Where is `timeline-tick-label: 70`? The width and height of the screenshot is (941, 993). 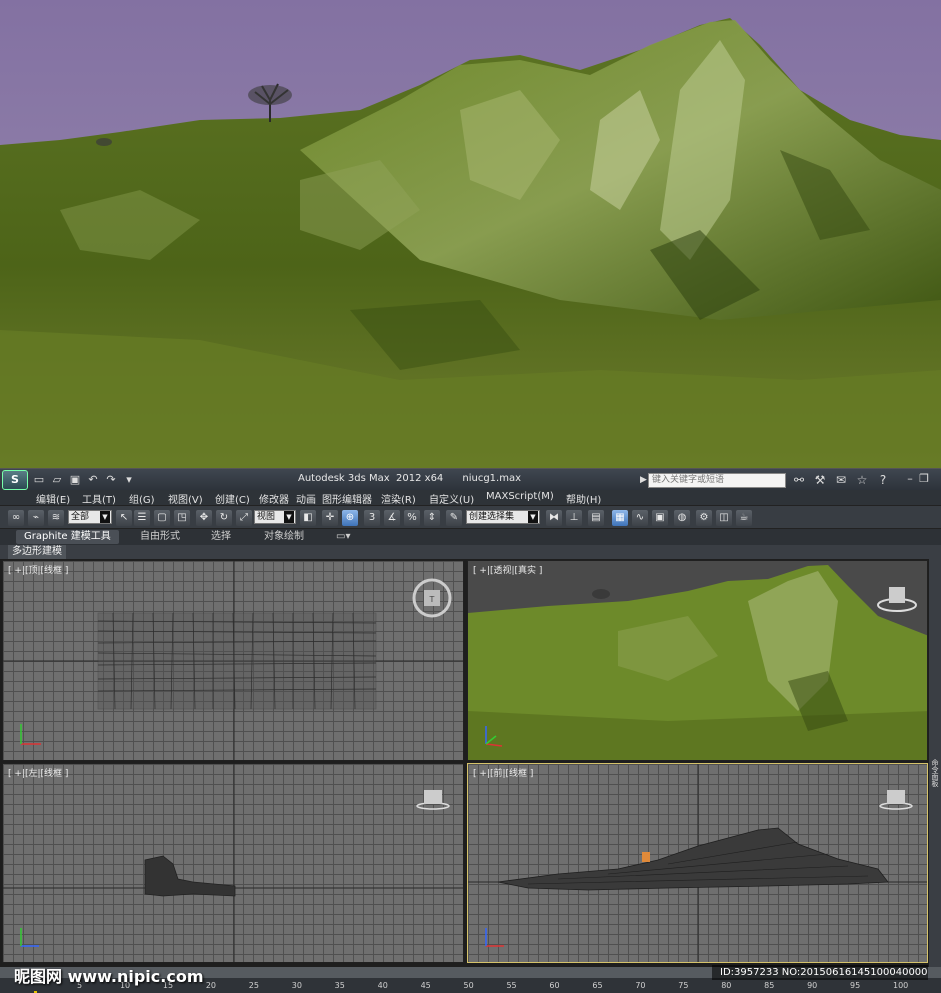
timeline-tick-label: 70 is located at coordinates (640, 985).